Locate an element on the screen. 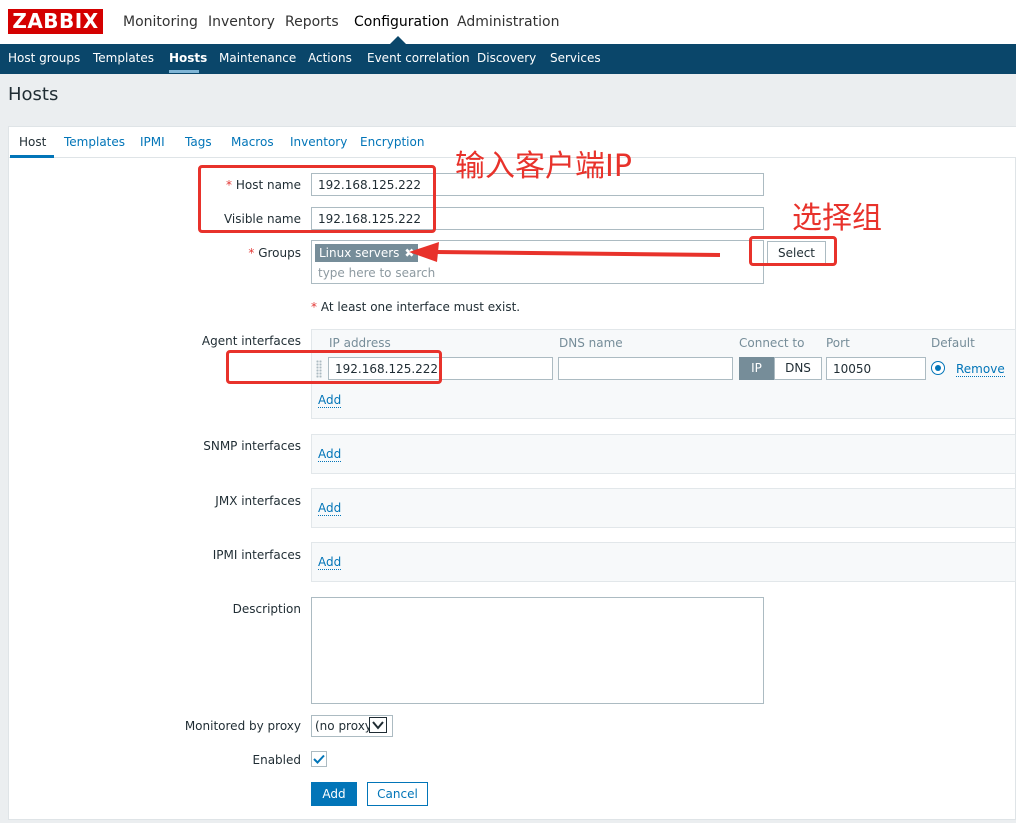 This screenshot has height=823, width=1016. groups-label: * Groups is located at coordinates (274, 253).